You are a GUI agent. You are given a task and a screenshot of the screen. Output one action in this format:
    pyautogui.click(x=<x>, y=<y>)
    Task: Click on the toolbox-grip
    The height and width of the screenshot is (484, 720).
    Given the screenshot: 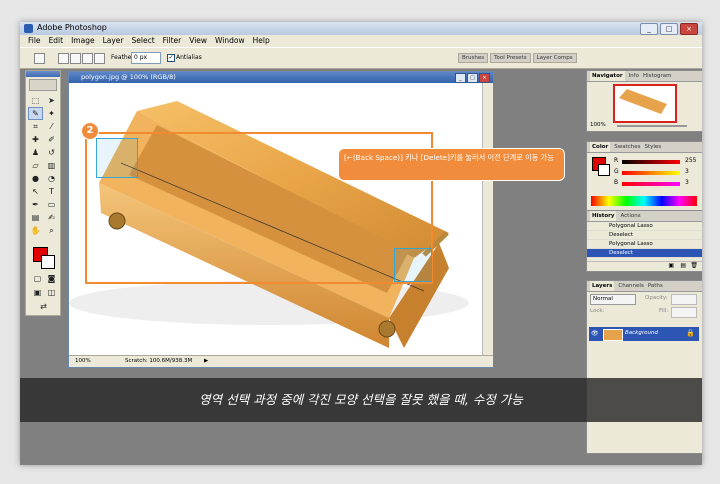 What is the action you would take?
    pyautogui.click(x=43, y=74)
    